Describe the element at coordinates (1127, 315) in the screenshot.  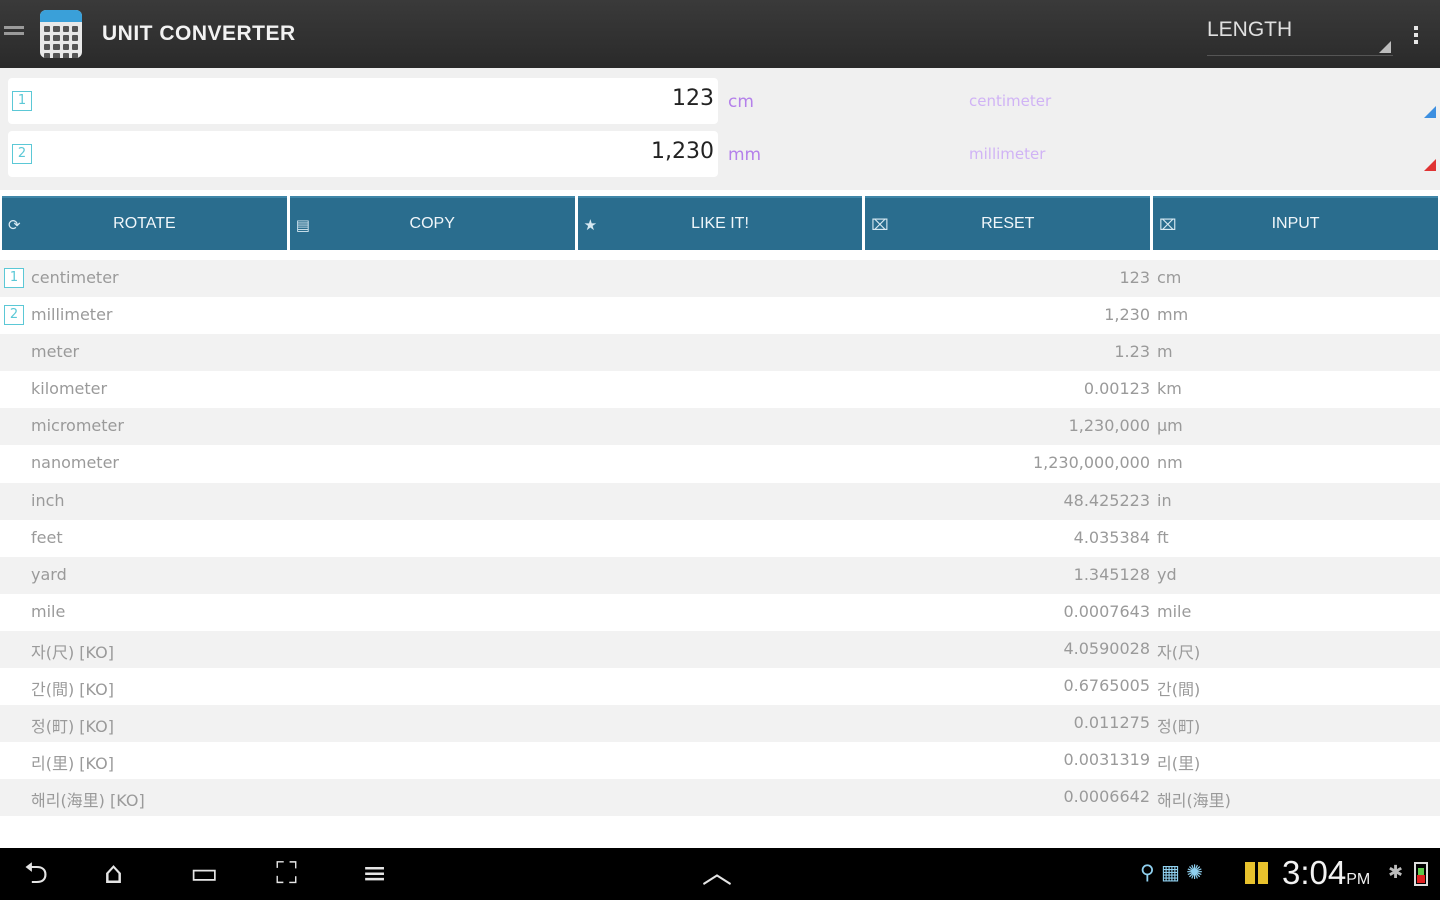
I see `result-value: 1,230` at that location.